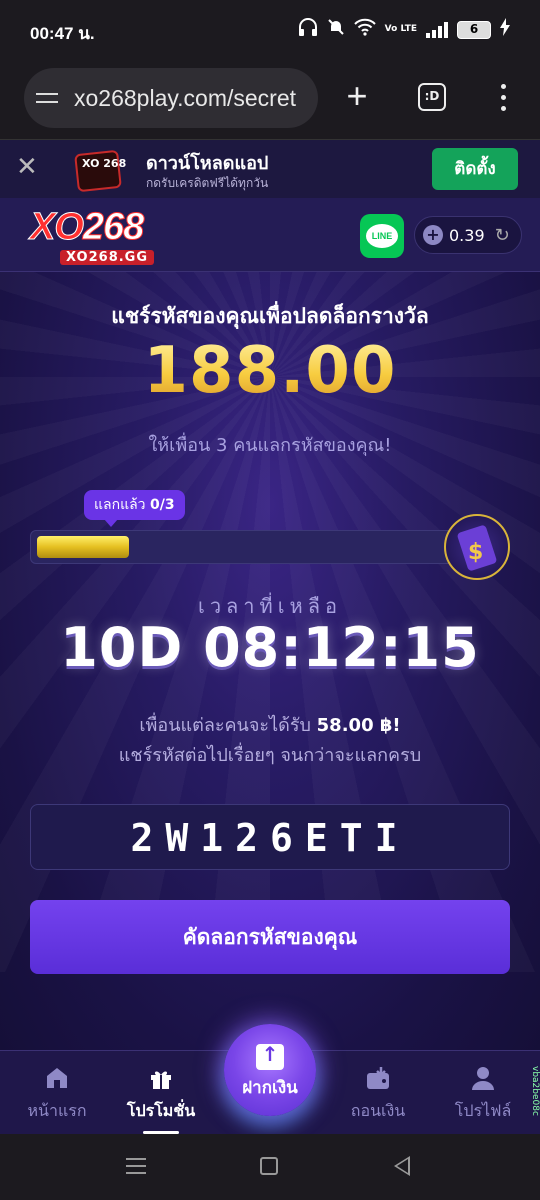 This screenshot has width=540, height=1200. What do you see at coordinates (270, 937) in the screenshot?
I see `copy-code-button: คัดลอกรหัสของคุณ` at bounding box center [270, 937].